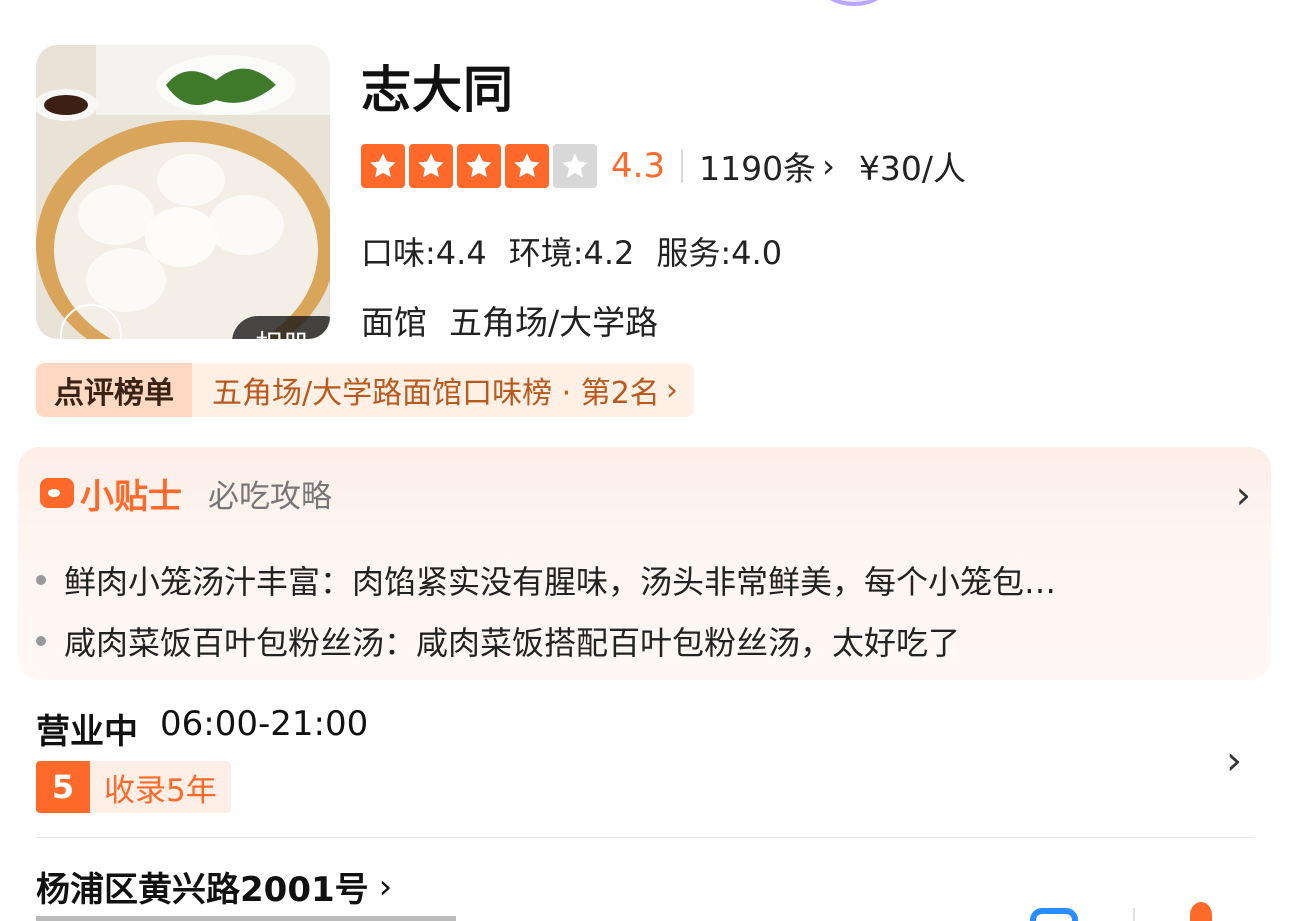  I want to click on shop-photo: 相册 ›, so click(183, 192).